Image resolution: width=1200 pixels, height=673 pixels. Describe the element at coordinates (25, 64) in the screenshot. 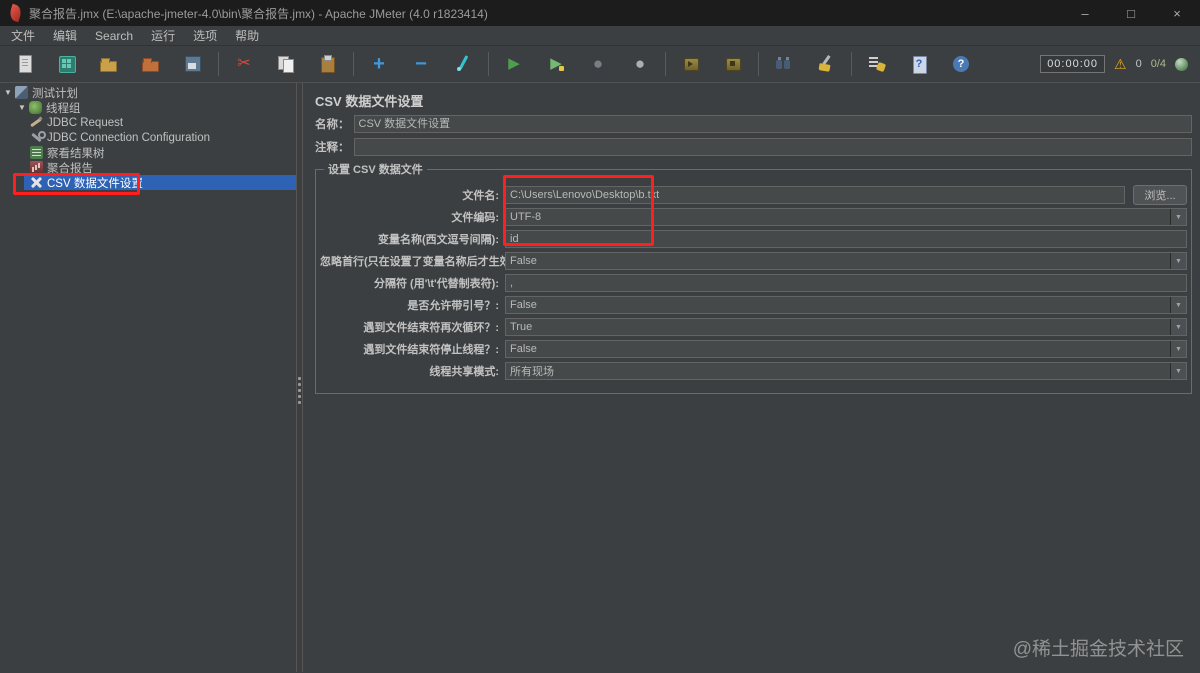

I see `new-file-button` at that location.